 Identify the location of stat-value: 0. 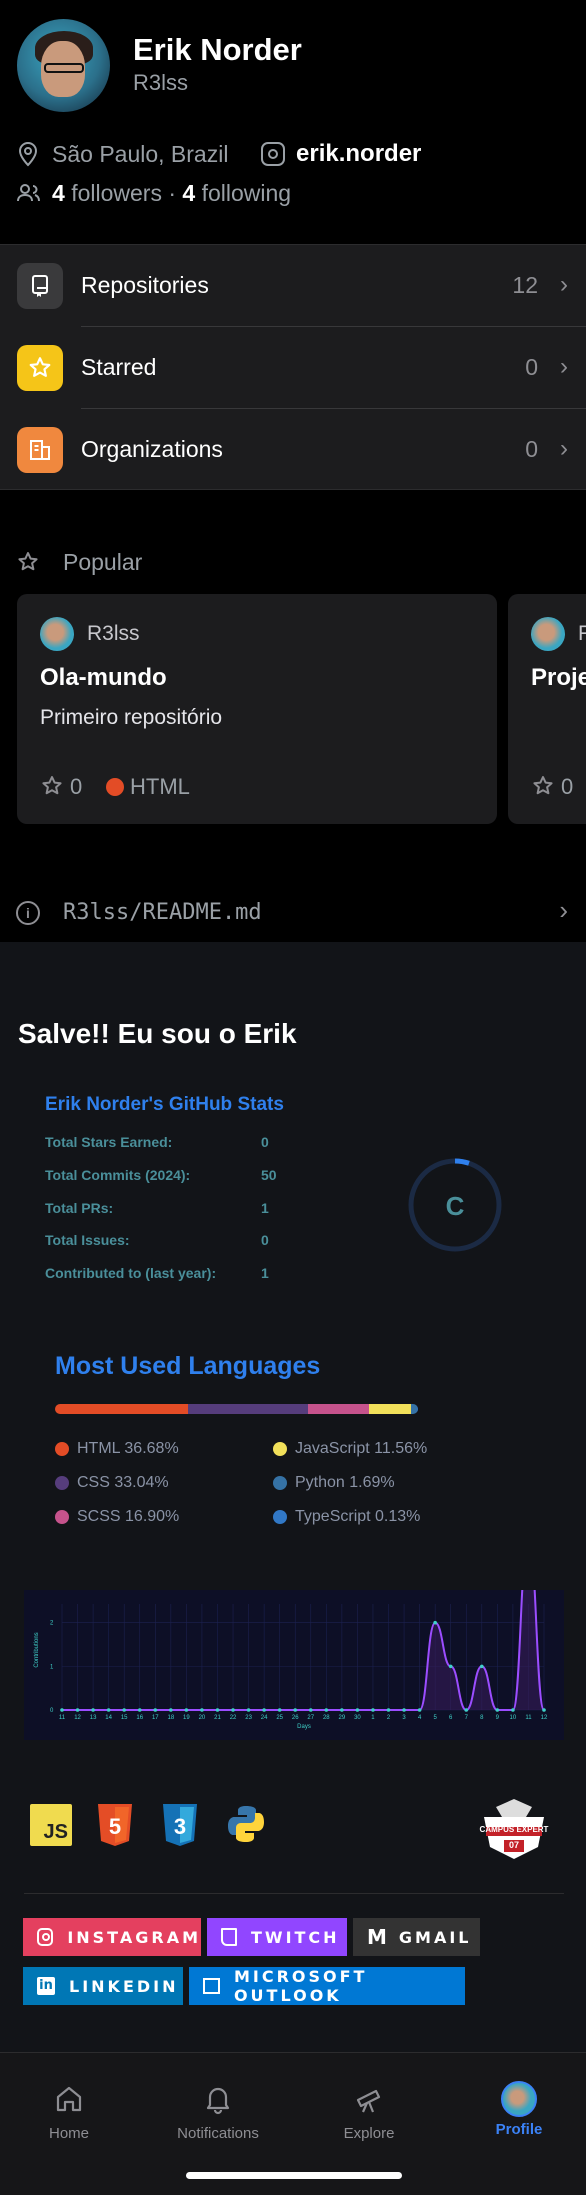
(265, 1142).